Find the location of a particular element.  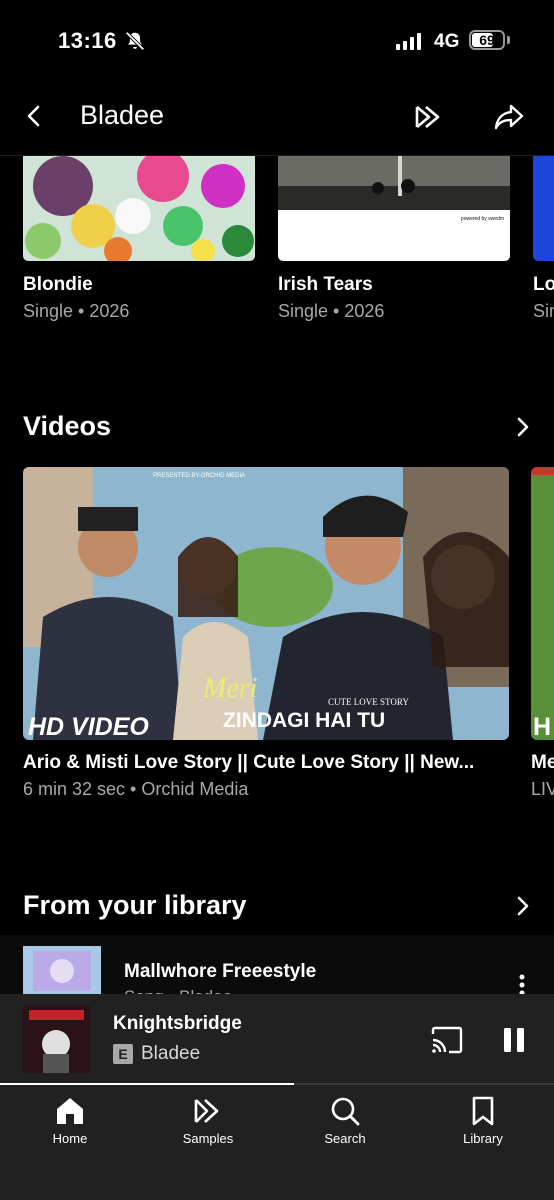

video-meta: 6 min 32 sec • Orchid Media is located at coordinates (136, 789).